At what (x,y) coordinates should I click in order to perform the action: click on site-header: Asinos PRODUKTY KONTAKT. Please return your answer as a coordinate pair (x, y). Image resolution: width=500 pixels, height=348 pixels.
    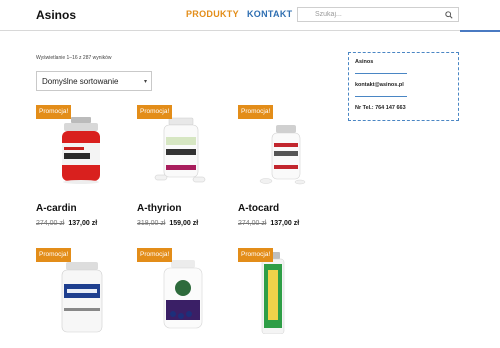
    Looking at the image, I should click on (250, 15).